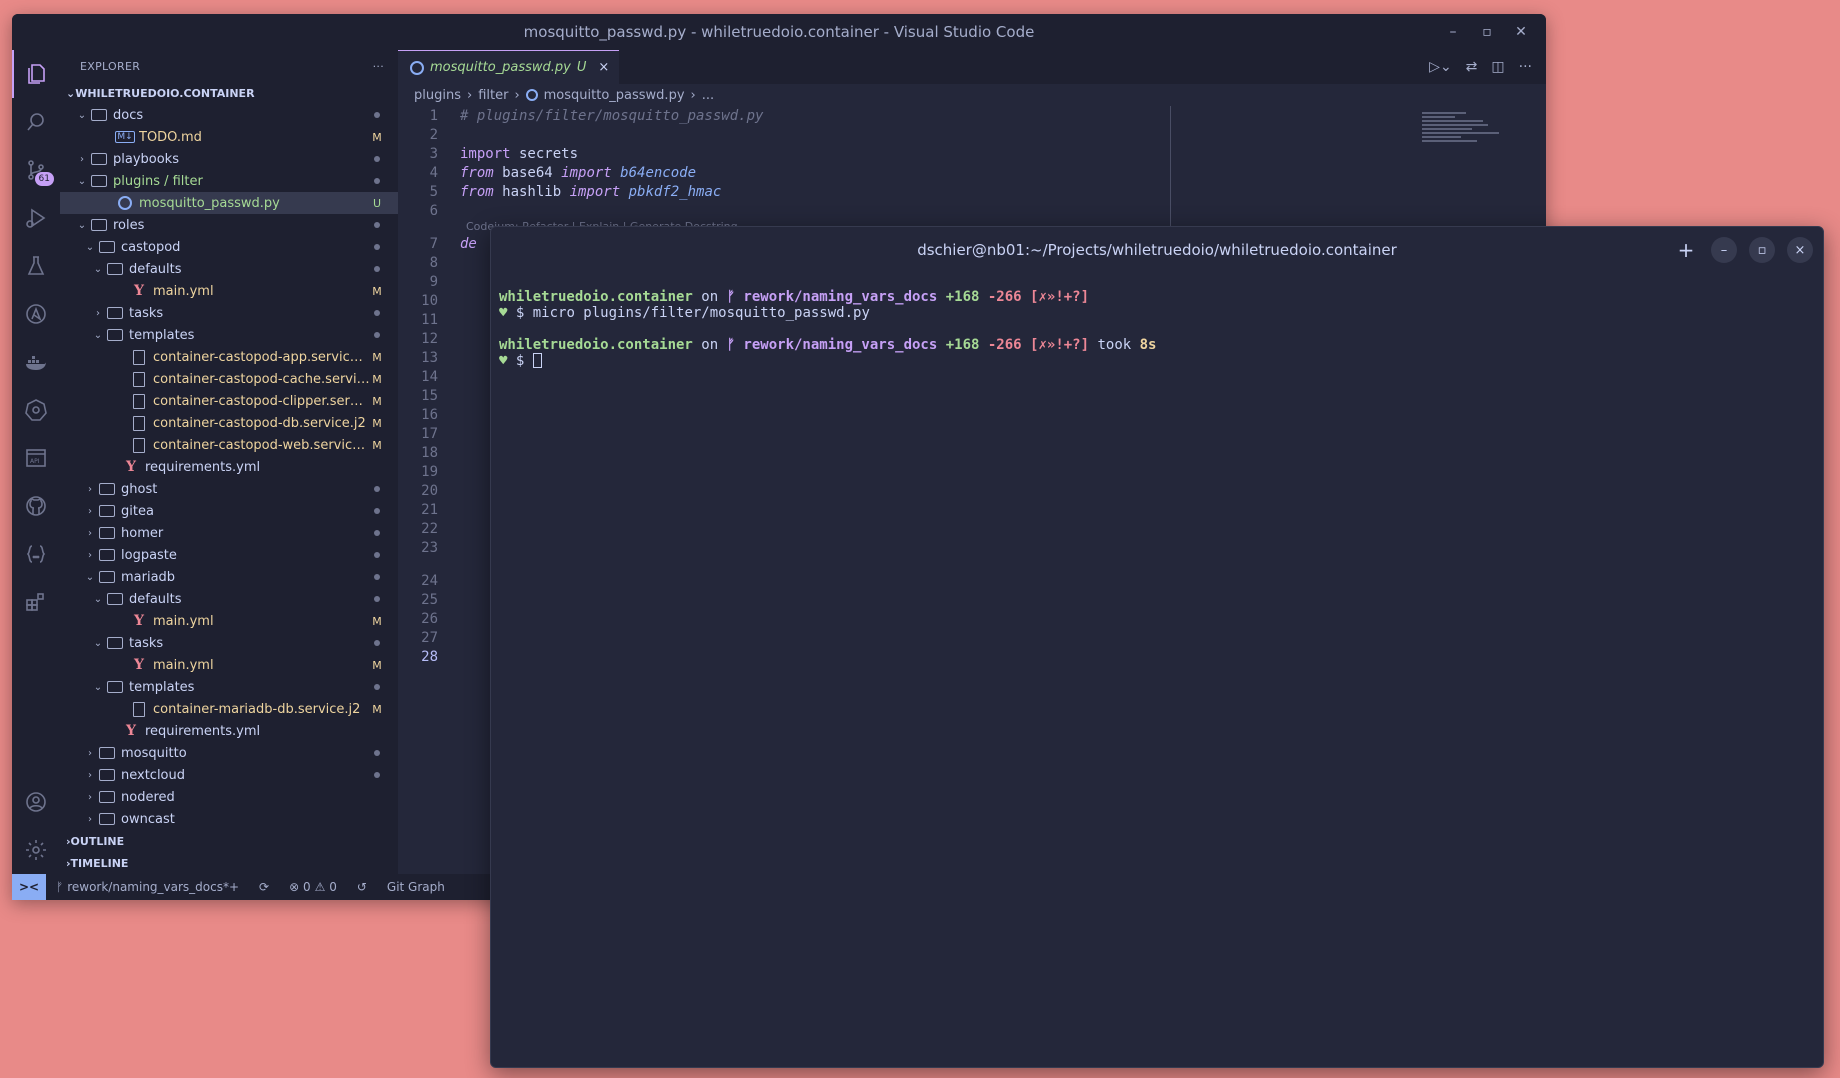  Describe the element at coordinates (229, 819) in the screenshot. I see `tree-folder: › owncast` at that location.